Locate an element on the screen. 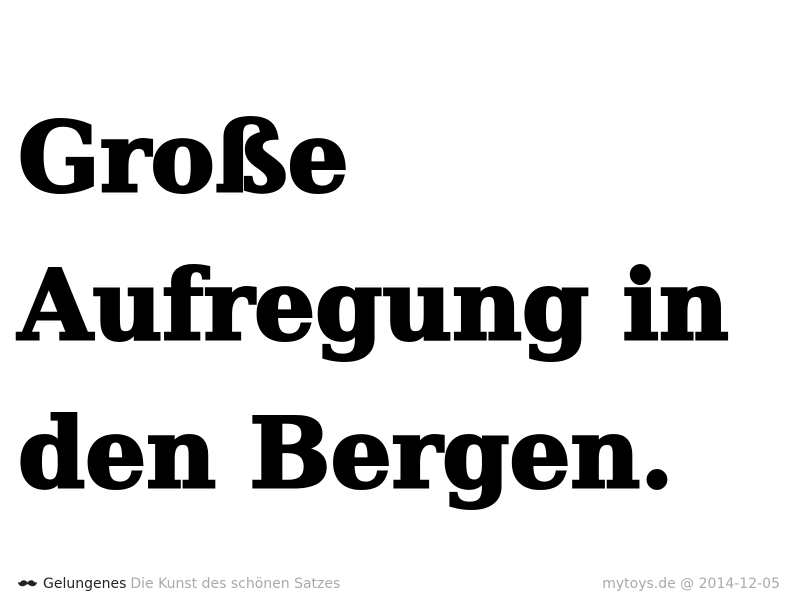 This screenshot has height=600, width=800. brand-name: Gelungenes is located at coordinates (85, 584).